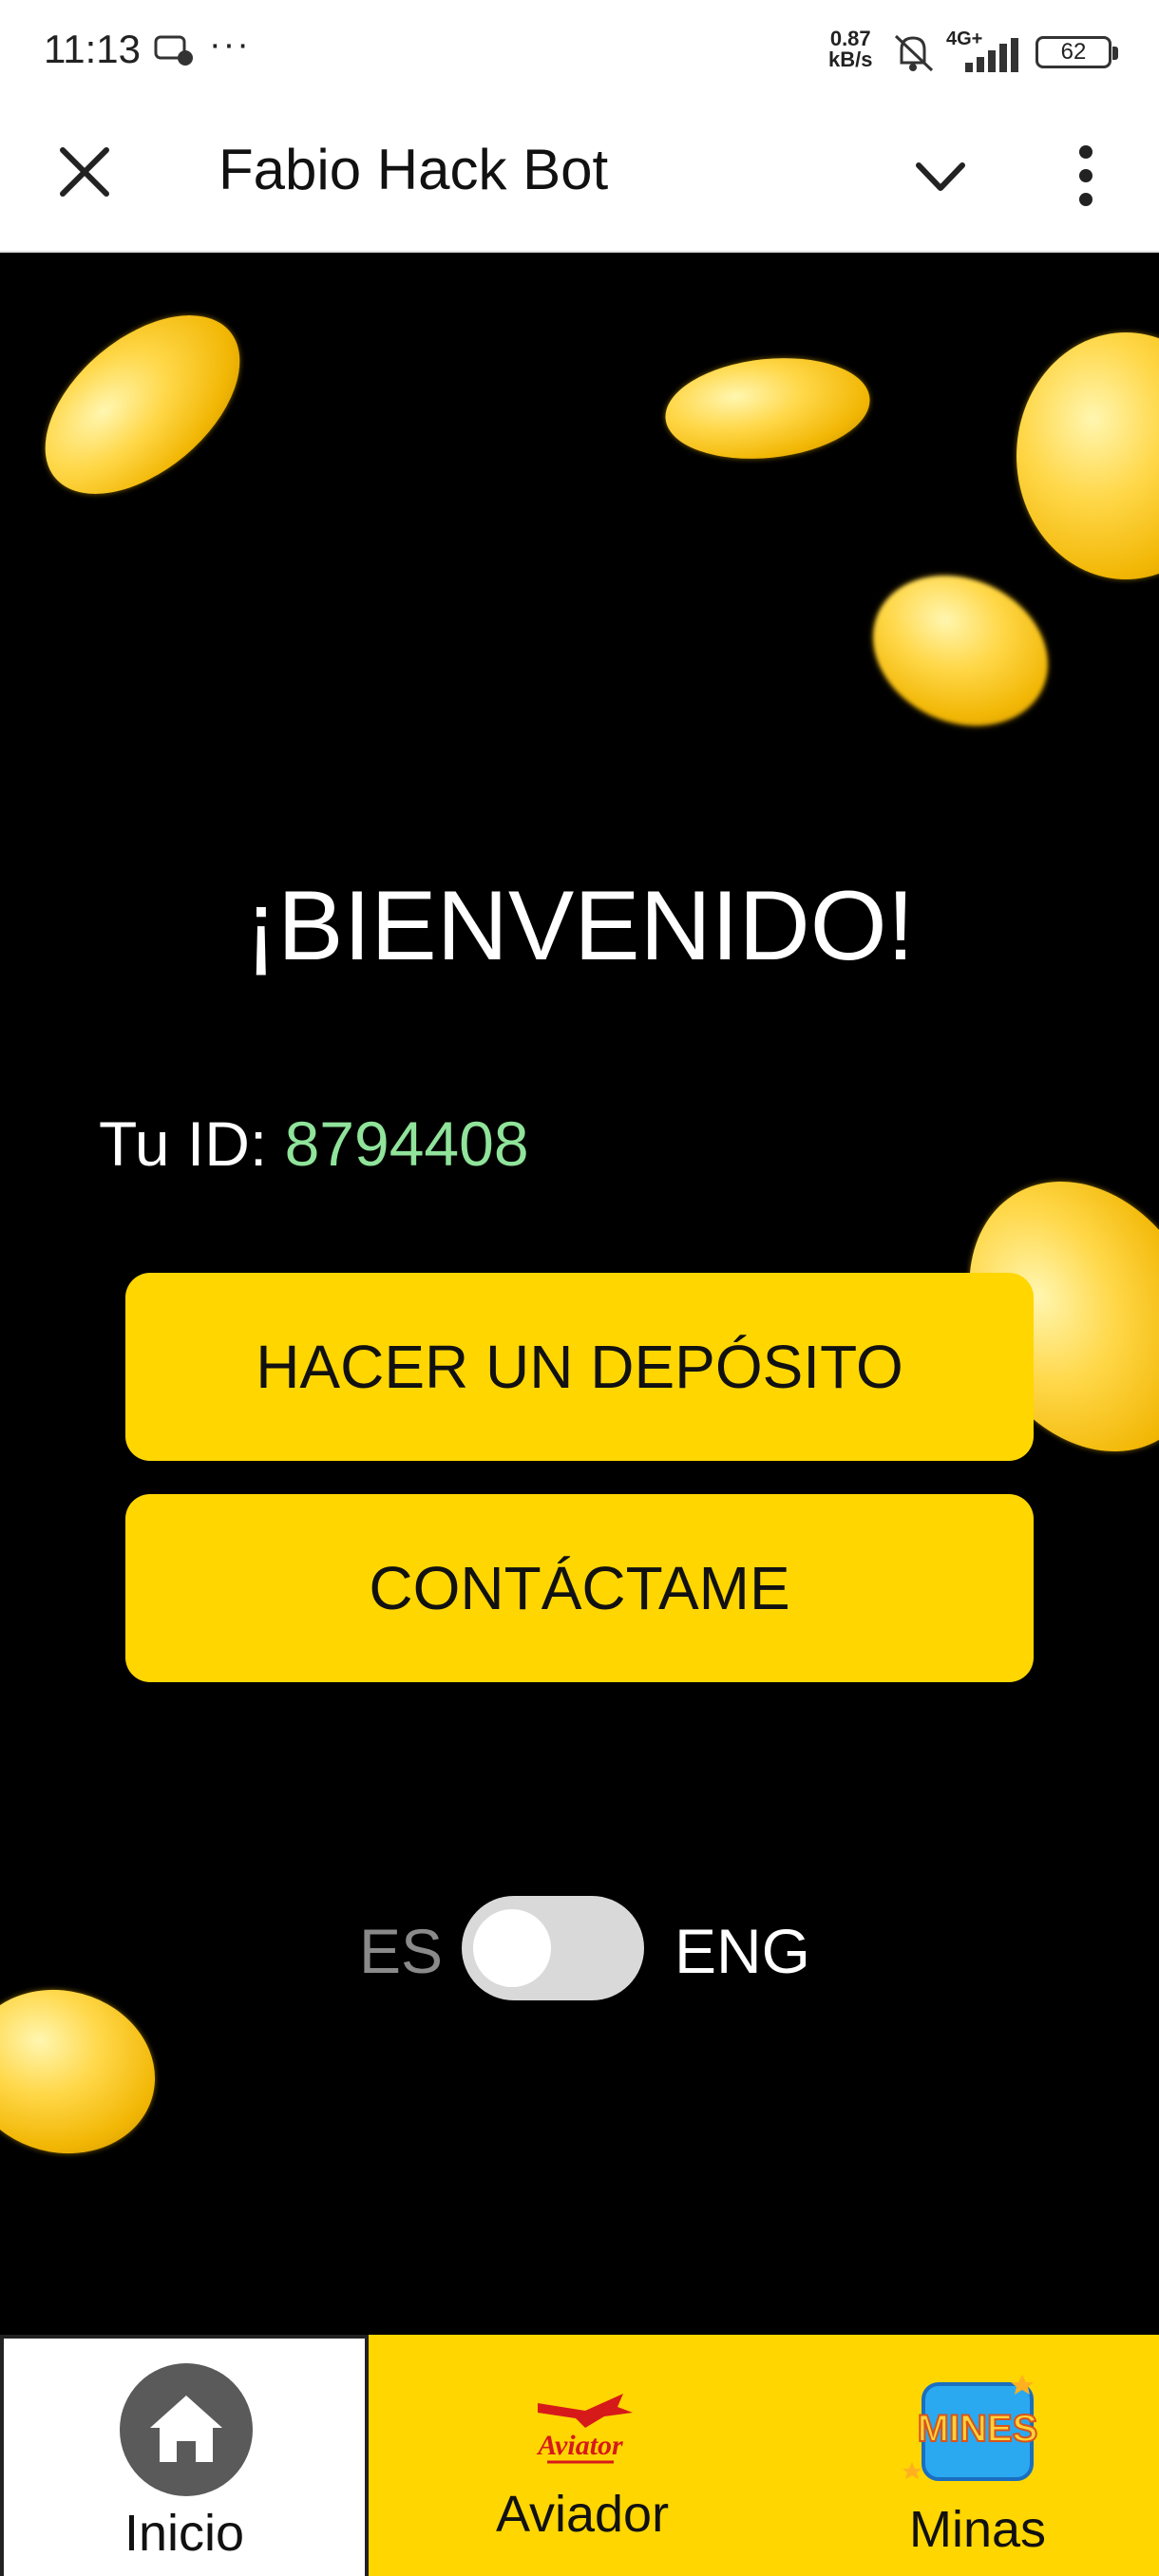 The width and height of the screenshot is (1159, 2576). Describe the element at coordinates (173, 50) in the screenshot. I see `message-notification-icon` at that location.